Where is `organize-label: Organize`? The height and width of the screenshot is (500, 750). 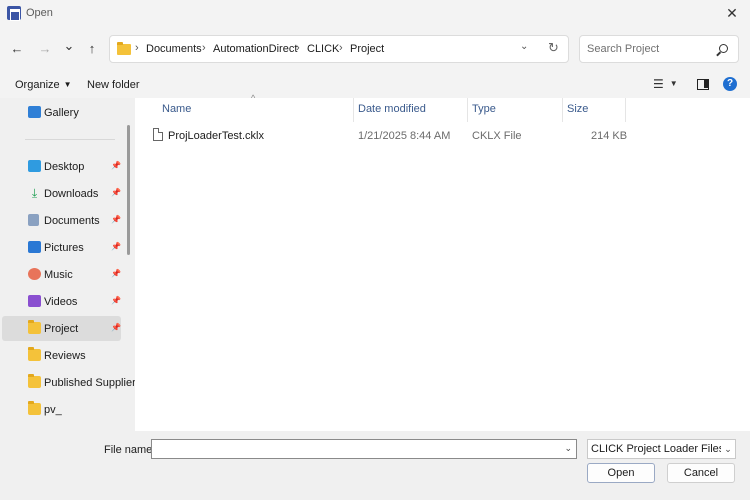 organize-label: Organize is located at coordinates (37, 85).